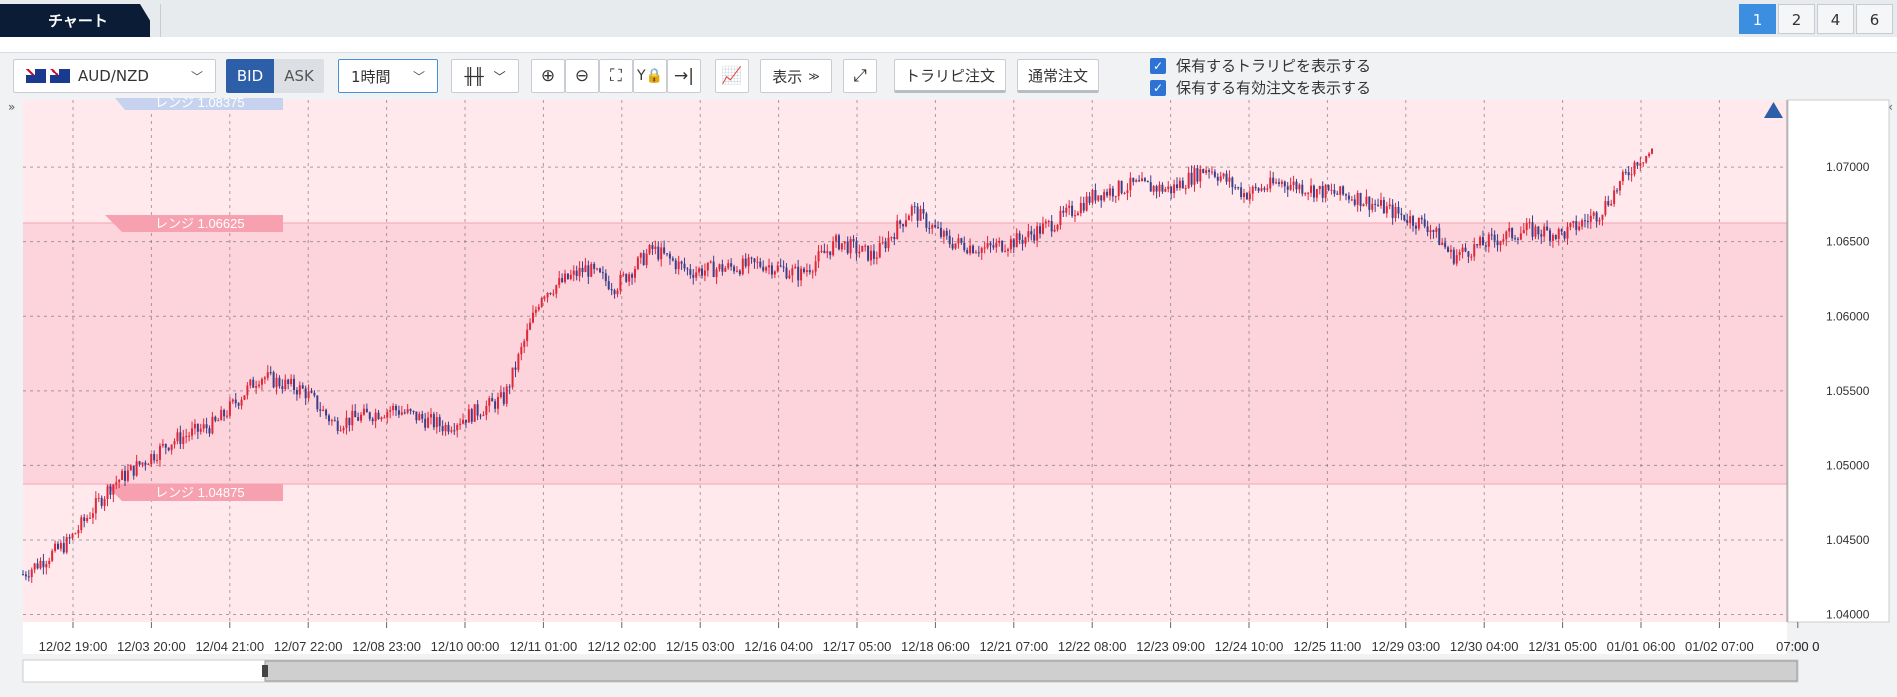 The height and width of the screenshot is (697, 1897). What do you see at coordinates (200, 223) in the screenshot?
I see `range-tag-label: レンジ 1.06625` at bounding box center [200, 223].